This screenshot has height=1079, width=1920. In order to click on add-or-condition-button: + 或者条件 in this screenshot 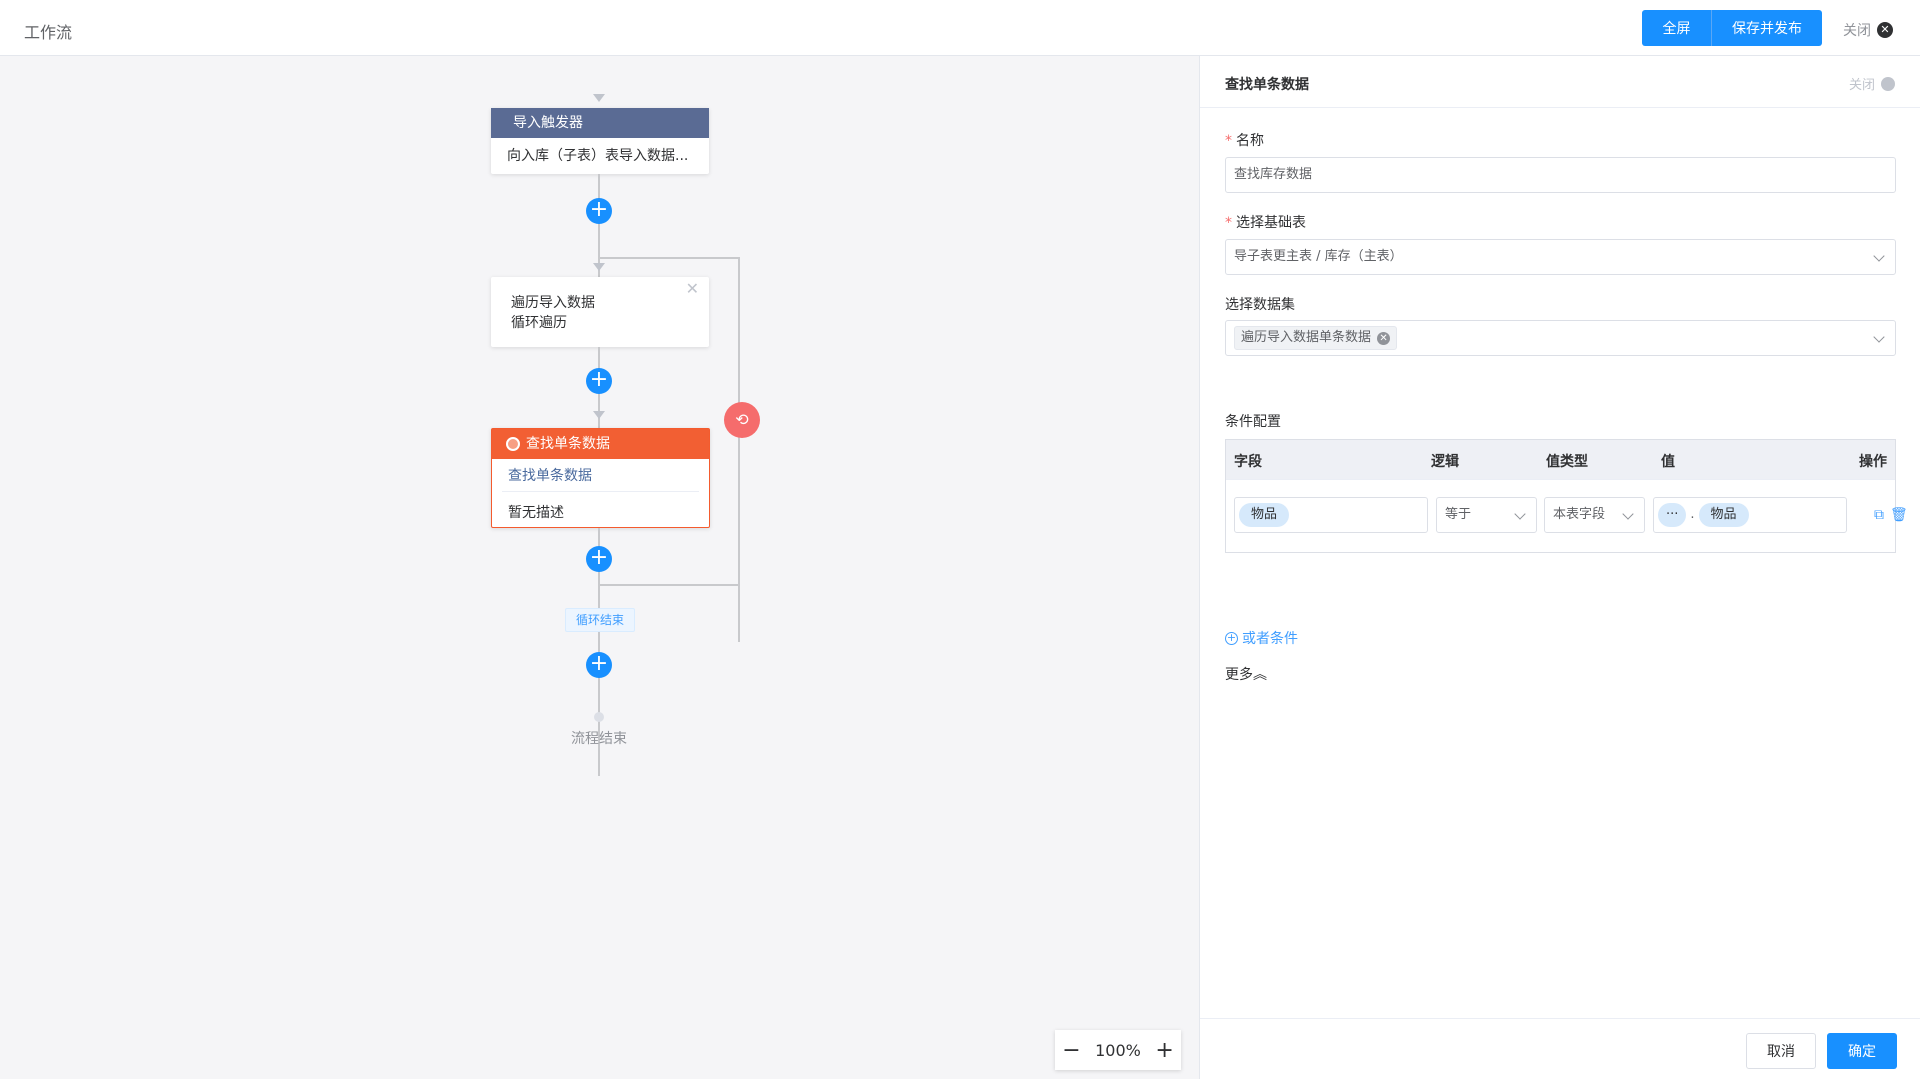, I will do `click(1261, 638)`.